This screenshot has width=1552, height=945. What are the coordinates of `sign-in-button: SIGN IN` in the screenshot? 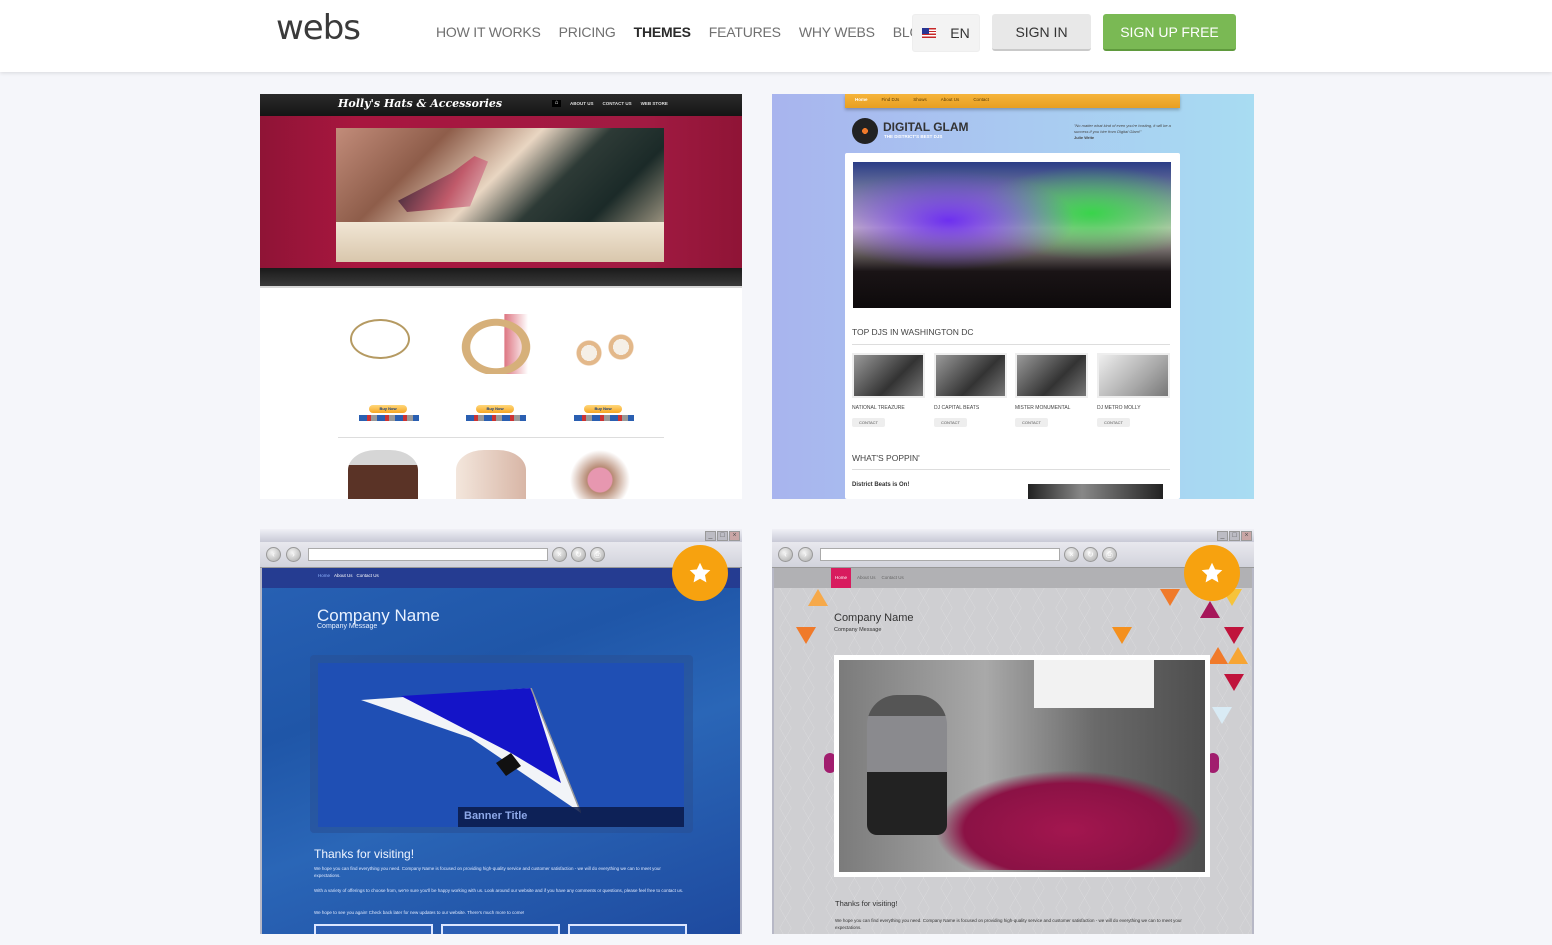 It's located at (1041, 32).